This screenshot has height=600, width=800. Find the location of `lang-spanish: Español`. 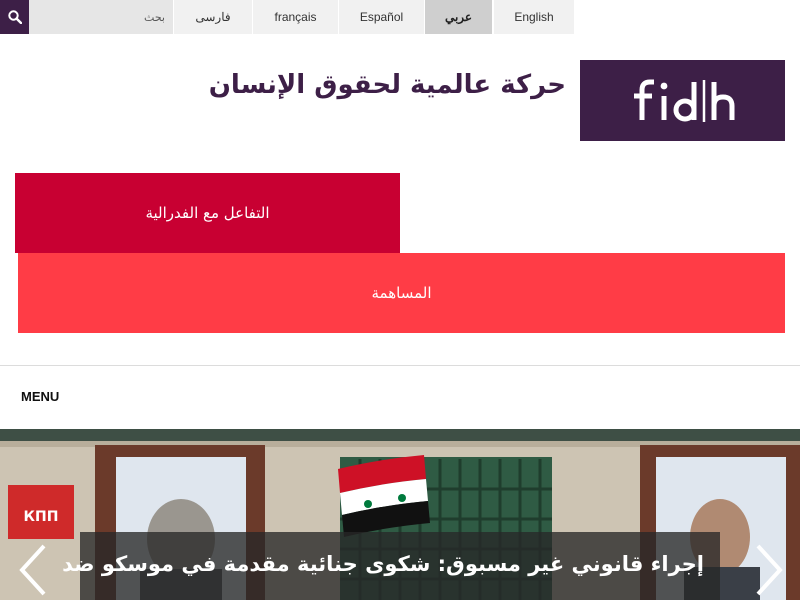

lang-spanish: Español is located at coordinates (381, 17).